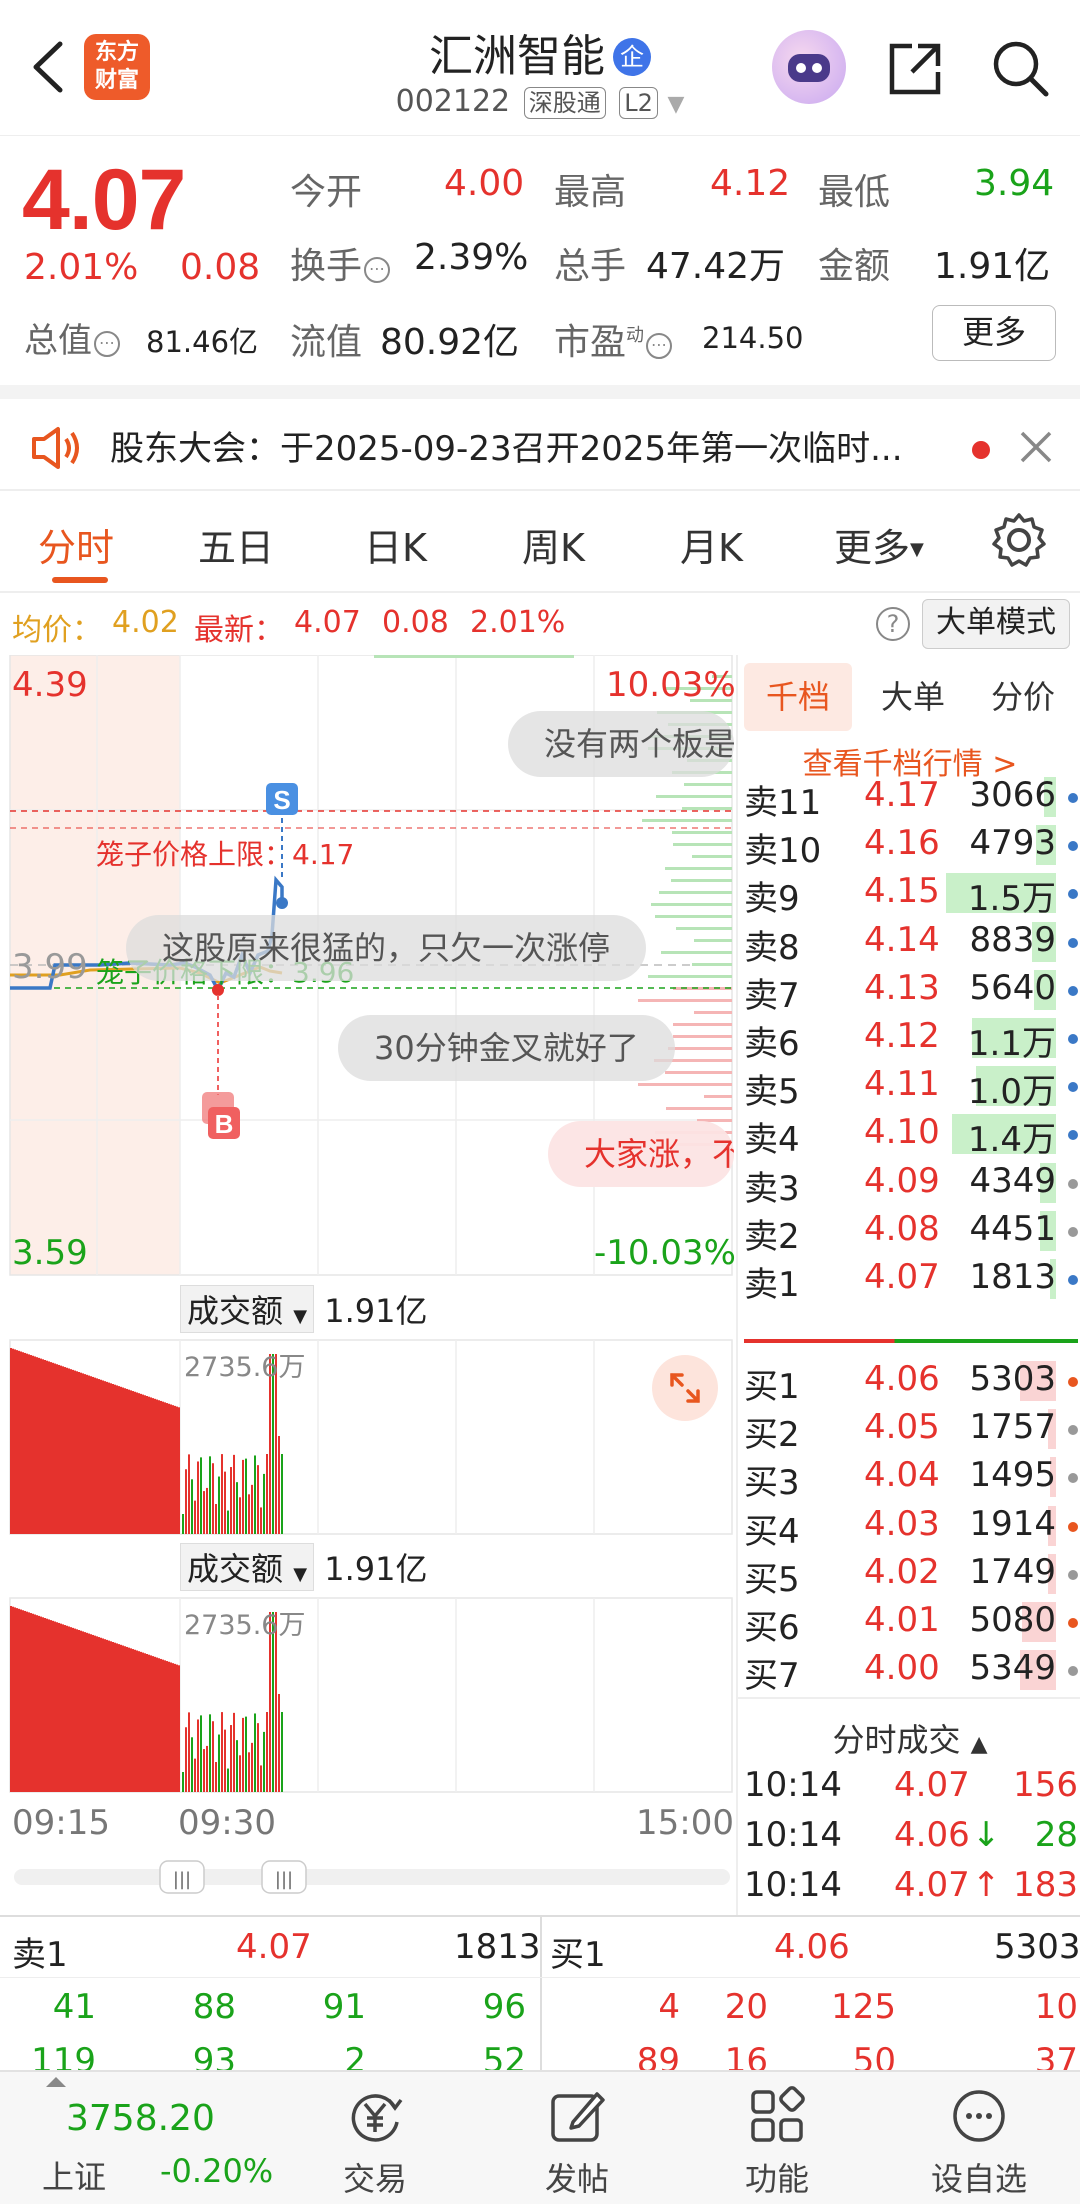  What do you see at coordinates (395, 544) in the screenshot?
I see `tab-daily-k: 日K` at bounding box center [395, 544].